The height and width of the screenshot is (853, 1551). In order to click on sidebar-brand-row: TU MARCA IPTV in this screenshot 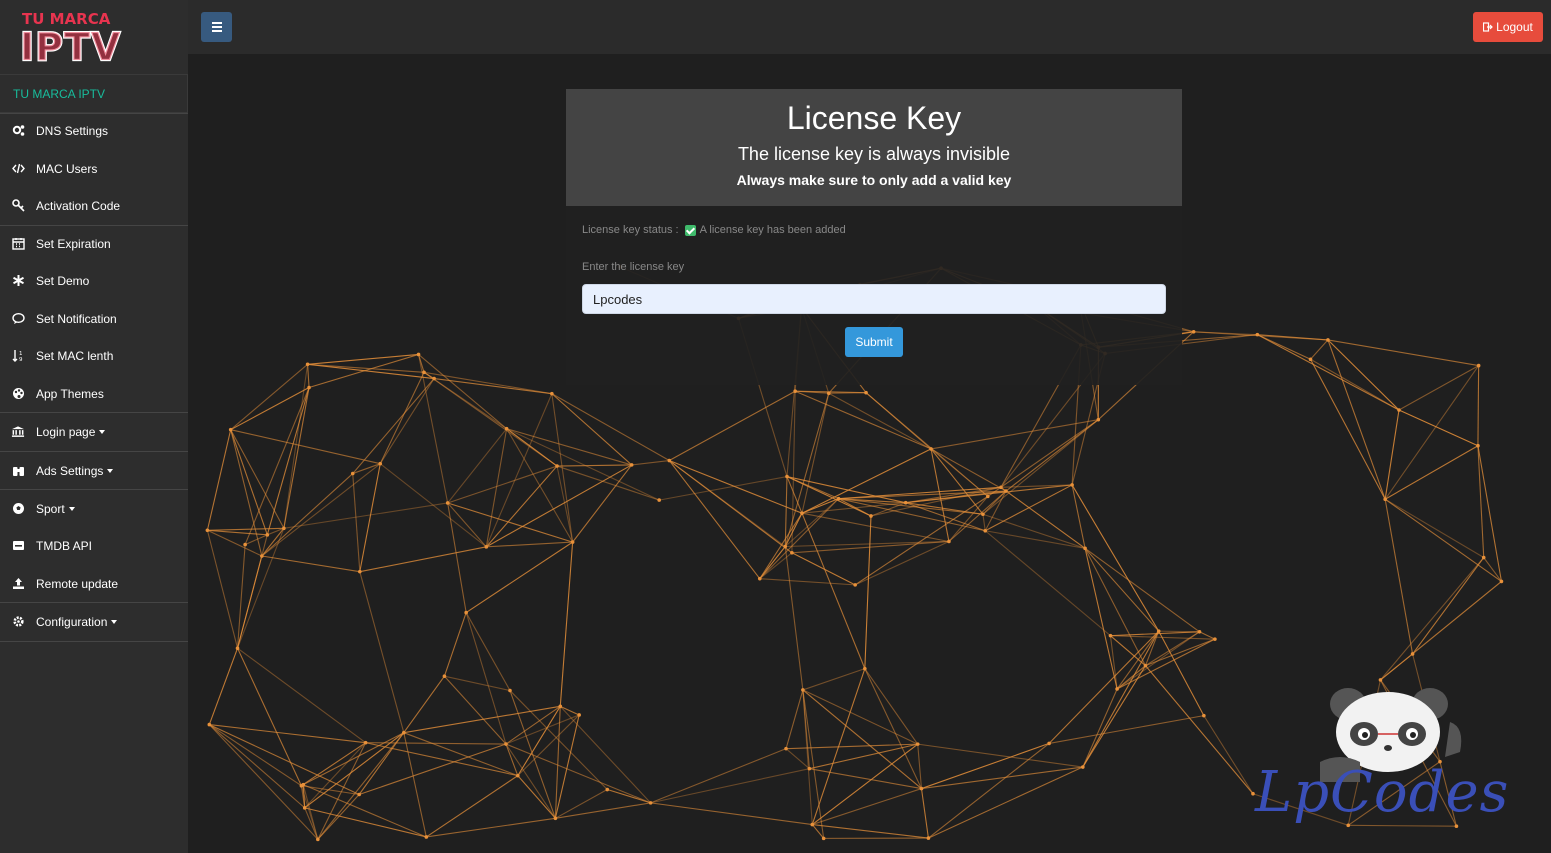, I will do `click(94, 93)`.